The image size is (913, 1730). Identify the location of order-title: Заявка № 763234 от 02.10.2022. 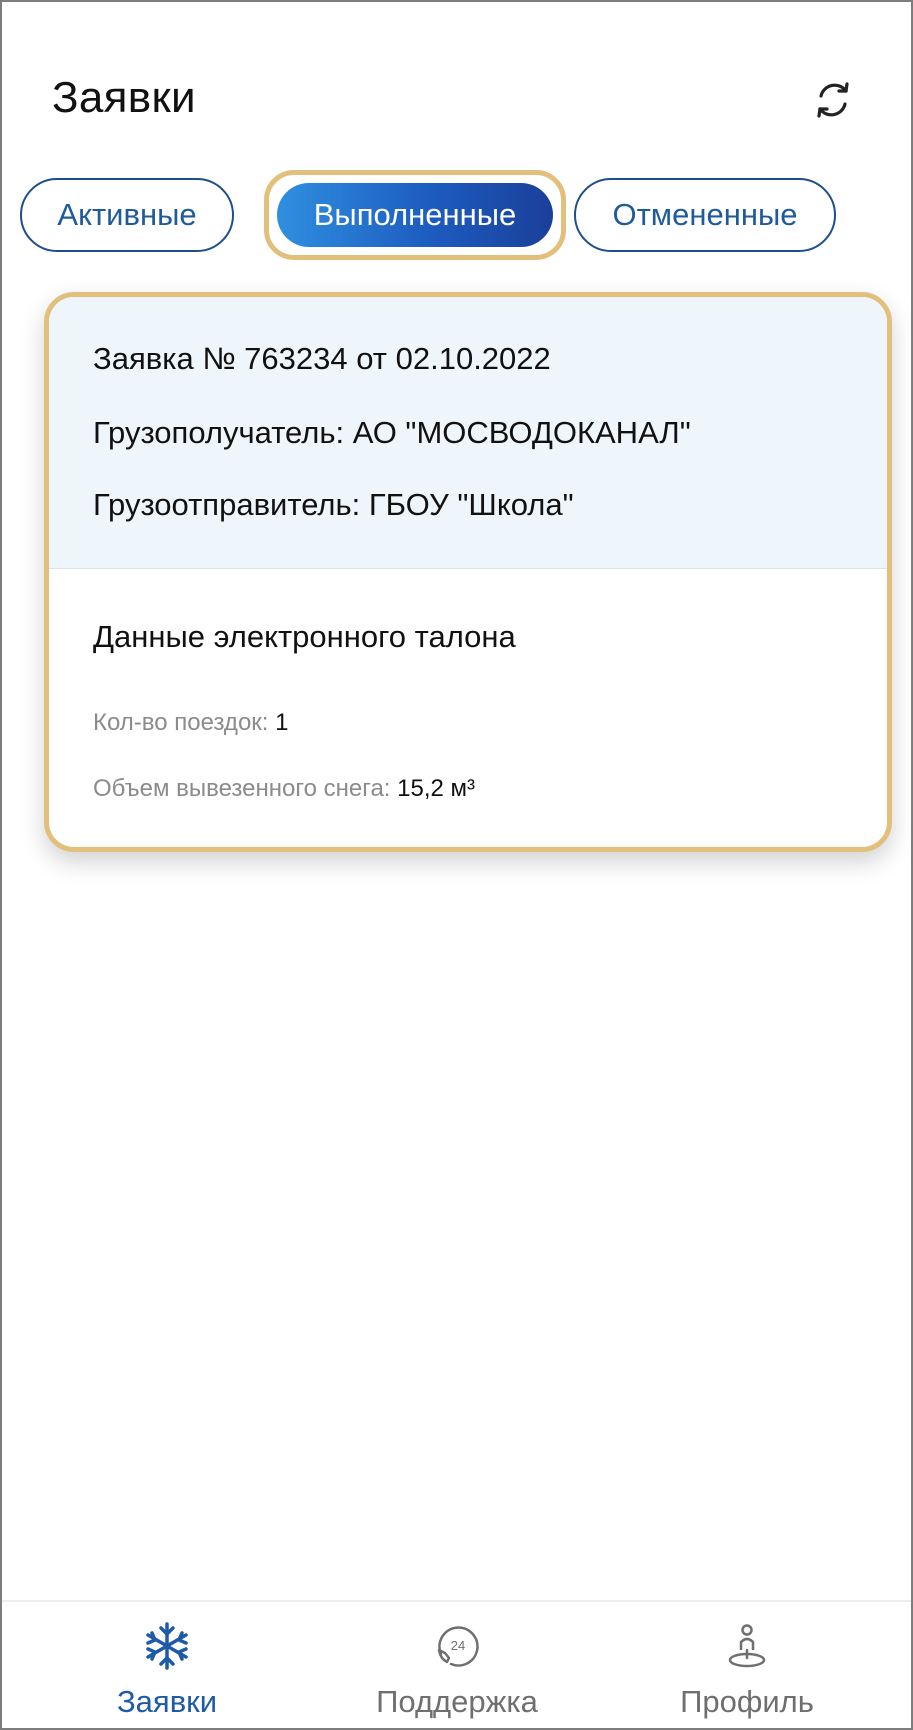
(322, 358).